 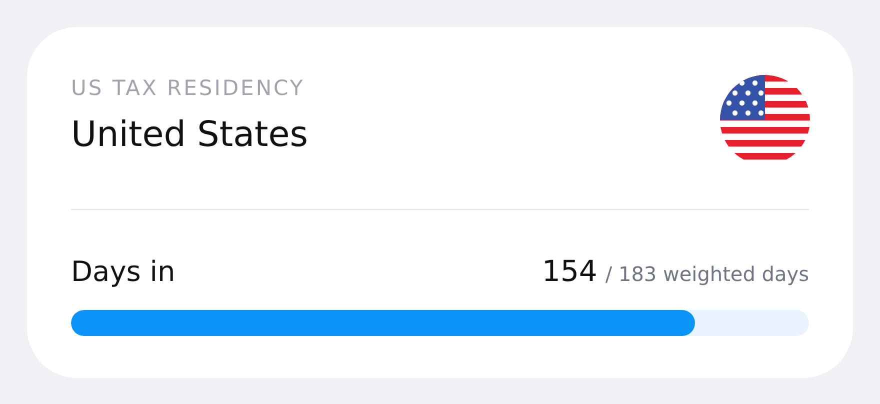 I want to click on card-eyebrow: US TAX RESIDENCY, so click(x=188, y=88).